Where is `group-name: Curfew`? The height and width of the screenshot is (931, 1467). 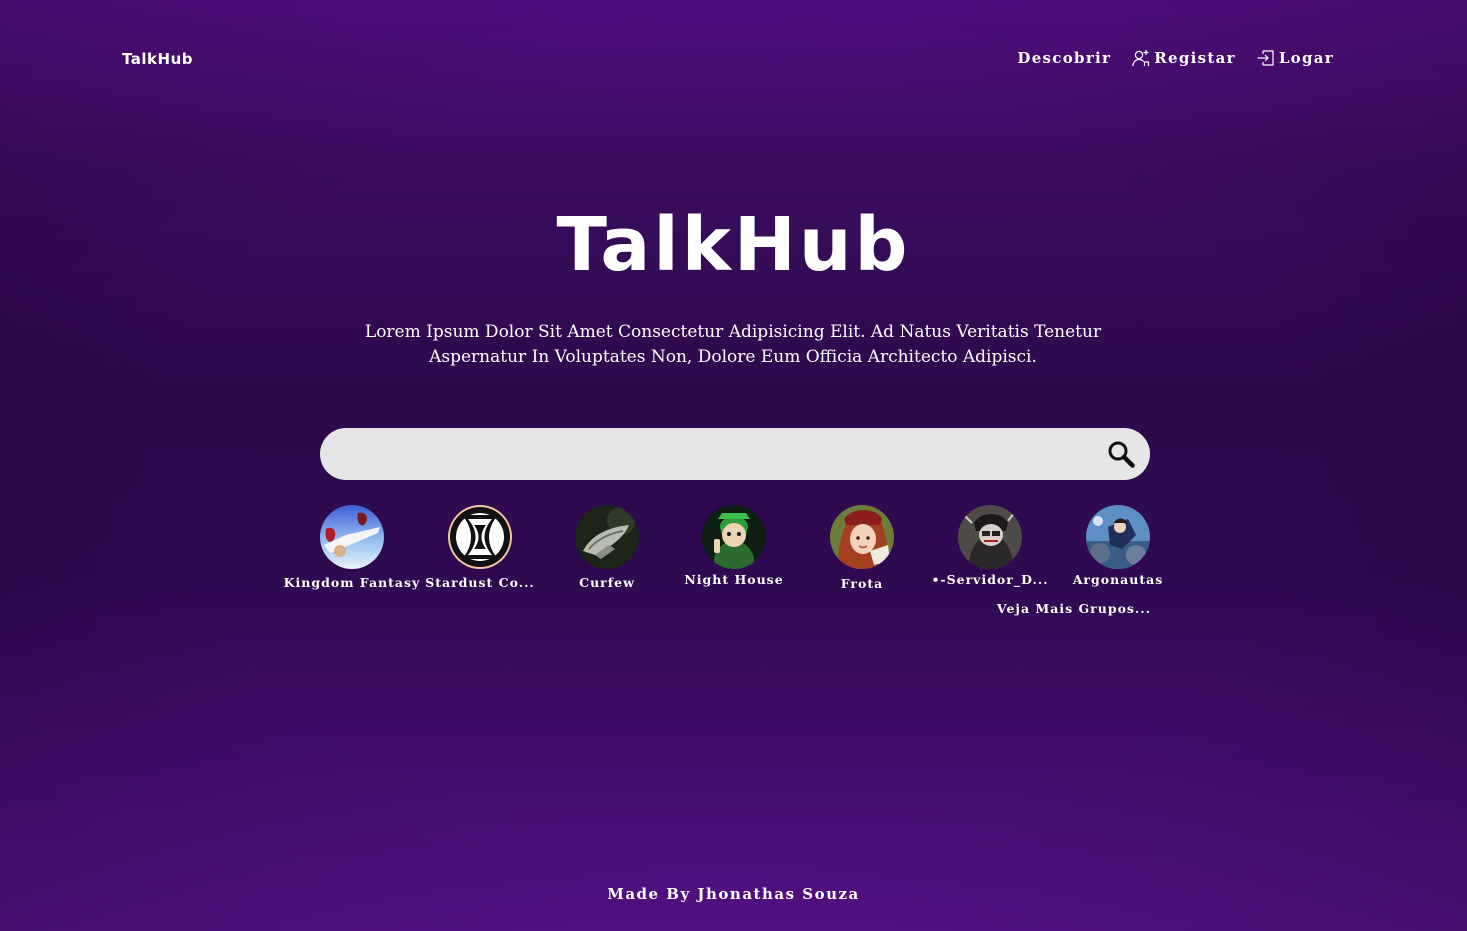 group-name: Curfew is located at coordinates (607, 582).